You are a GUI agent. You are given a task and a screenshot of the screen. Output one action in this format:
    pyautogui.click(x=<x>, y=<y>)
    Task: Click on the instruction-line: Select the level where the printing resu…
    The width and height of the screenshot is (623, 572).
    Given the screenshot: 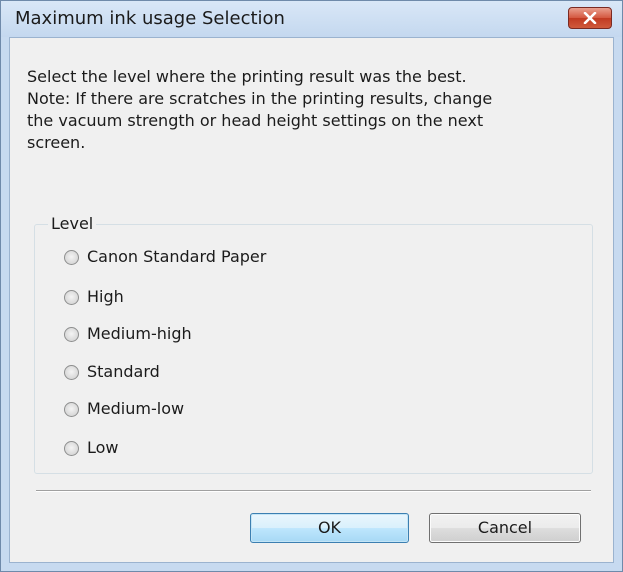 What is the action you would take?
    pyautogui.click(x=247, y=76)
    